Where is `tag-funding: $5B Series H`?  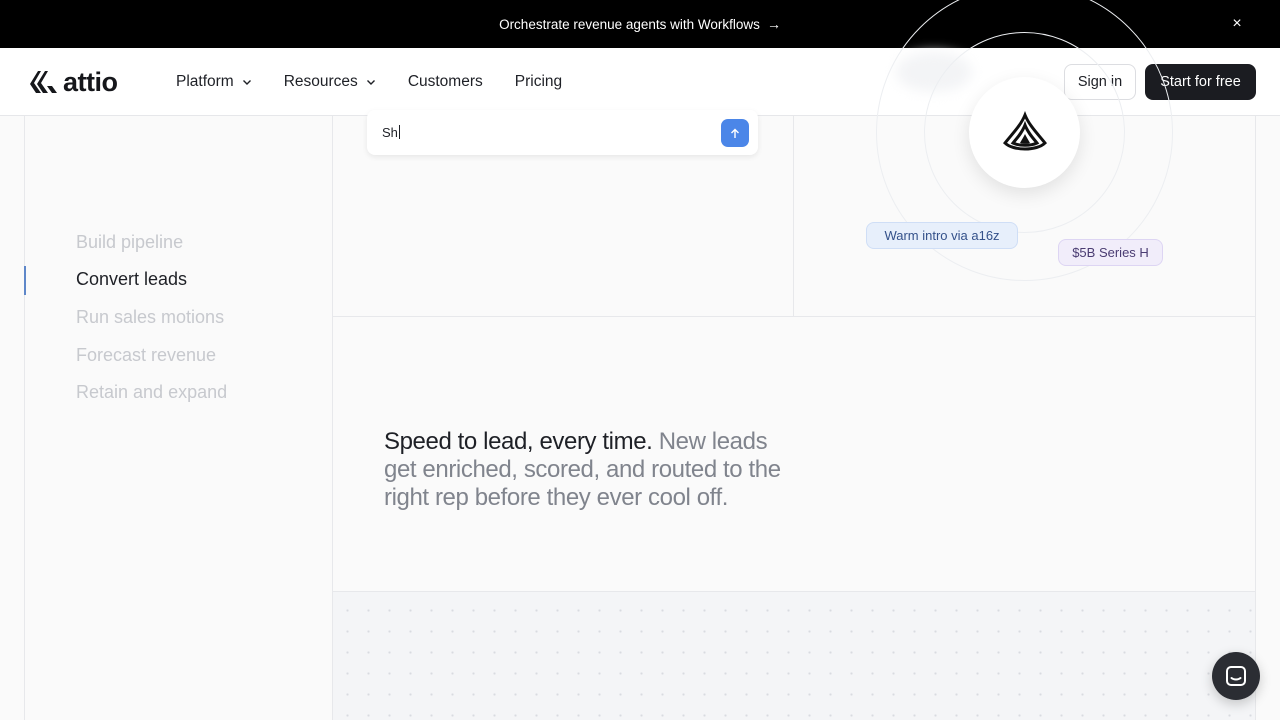 tag-funding: $5B Series H is located at coordinates (1110, 252).